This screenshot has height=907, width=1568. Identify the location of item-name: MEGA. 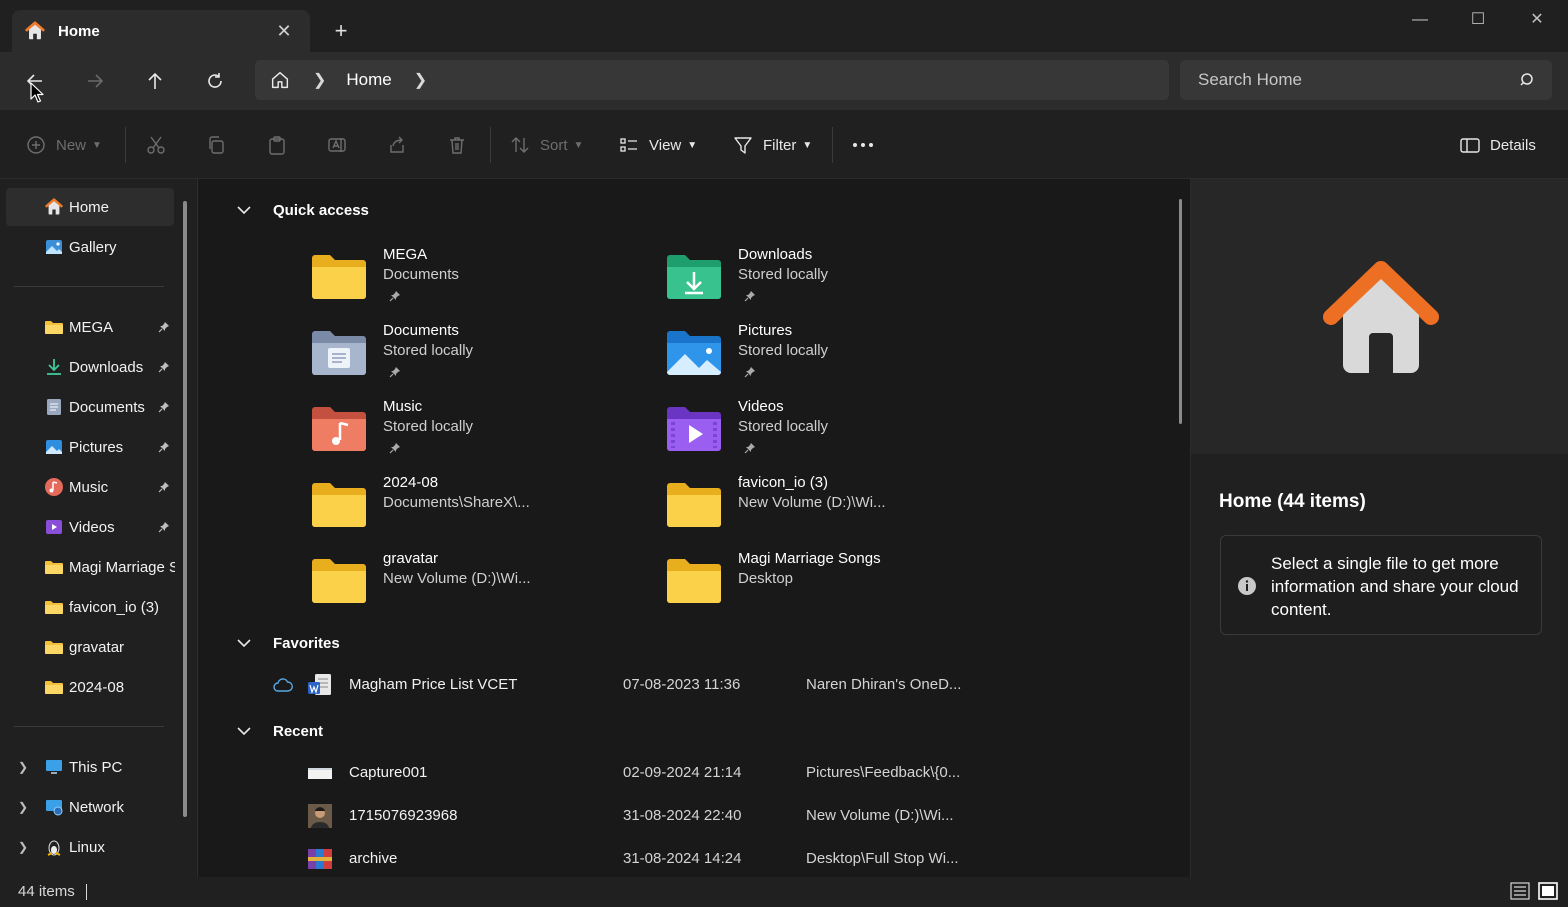
(405, 254).